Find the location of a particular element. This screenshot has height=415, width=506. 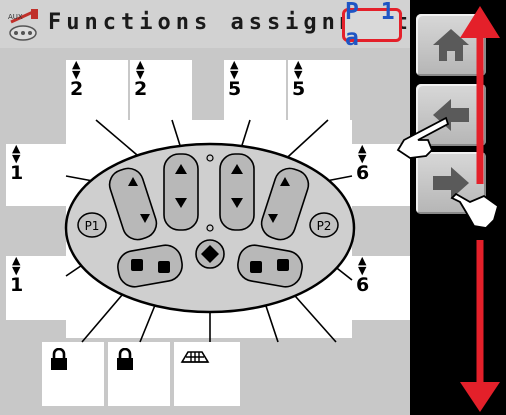

home-icon is located at coordinates (451, 45).